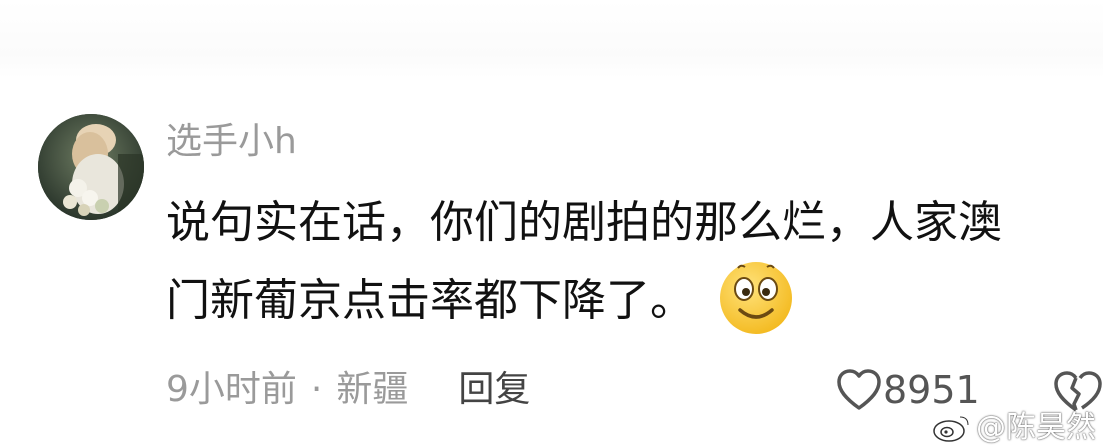 The height and width of the screenshot is (448, 1103). Describe the element at coordinates (91, 167) in the screenshot. I see `avatar` at that location.